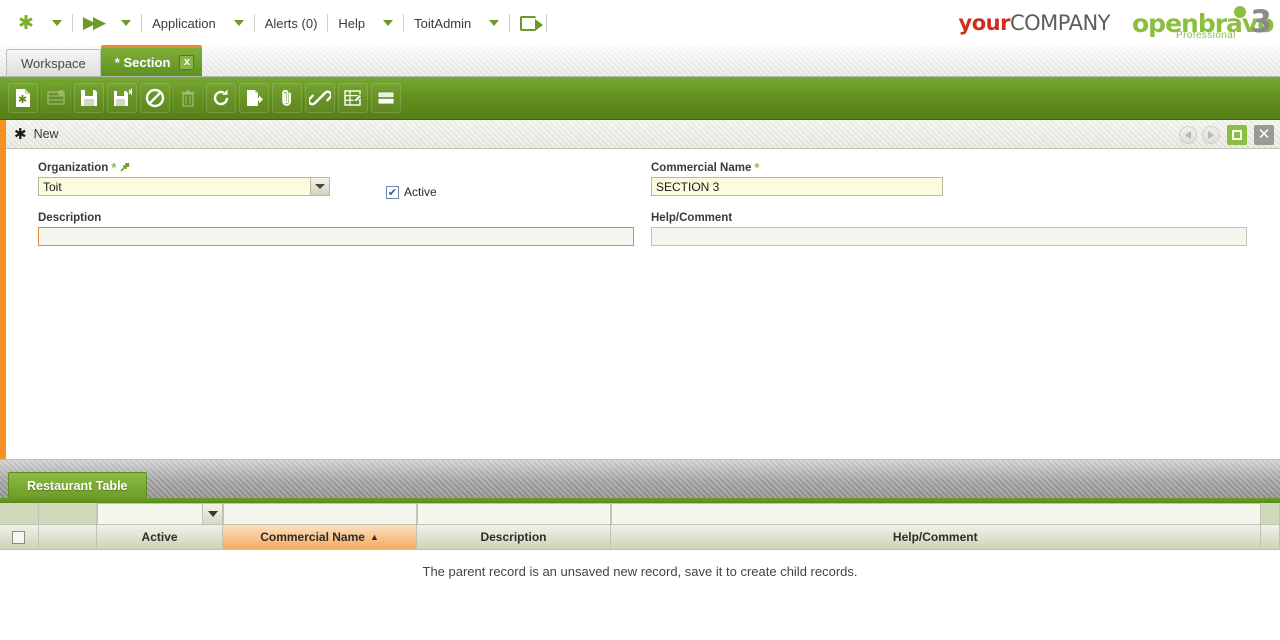 The image size is (1280, 640). Describe the element at coordinates (160, 514) in the screenshot. I see `filter-active` at that location.